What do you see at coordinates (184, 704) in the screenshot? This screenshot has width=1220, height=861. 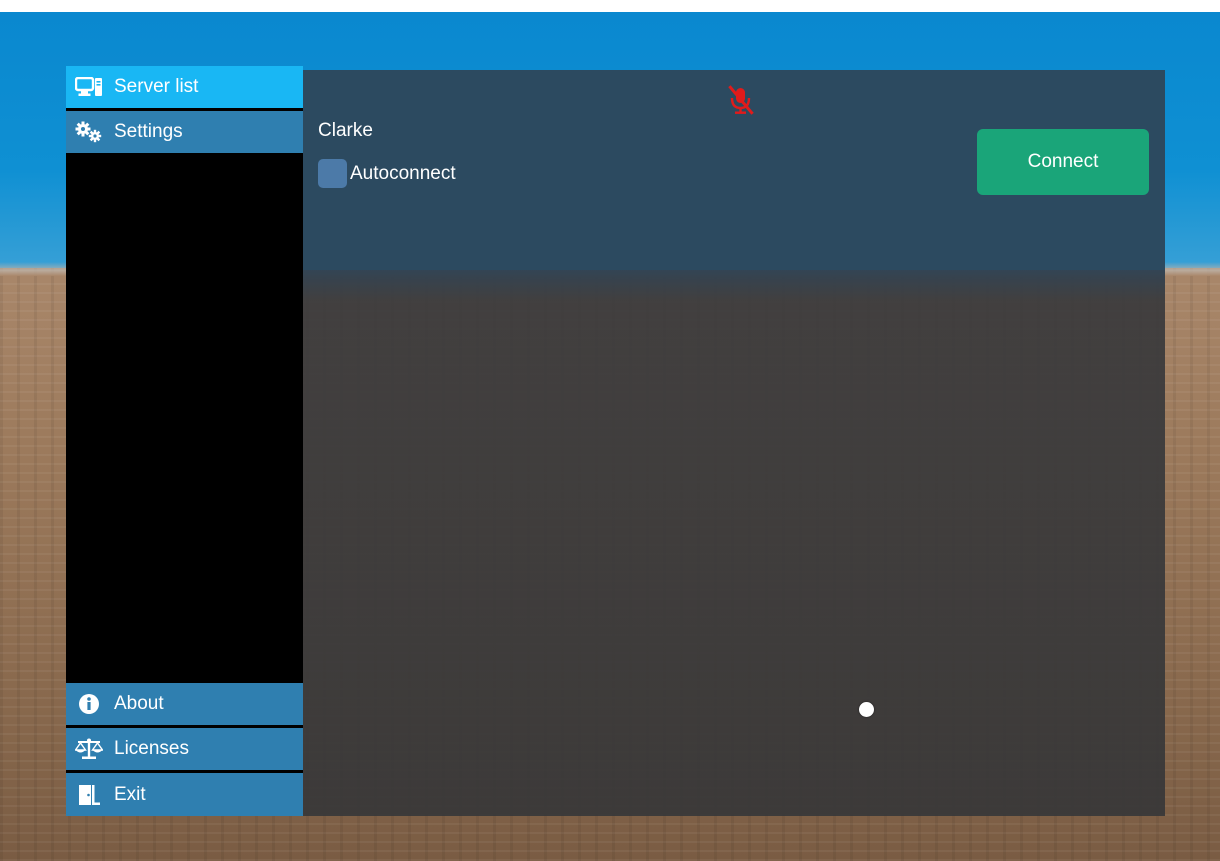 I see `sidebar-item-about: About` at bounding box center [184, 704].